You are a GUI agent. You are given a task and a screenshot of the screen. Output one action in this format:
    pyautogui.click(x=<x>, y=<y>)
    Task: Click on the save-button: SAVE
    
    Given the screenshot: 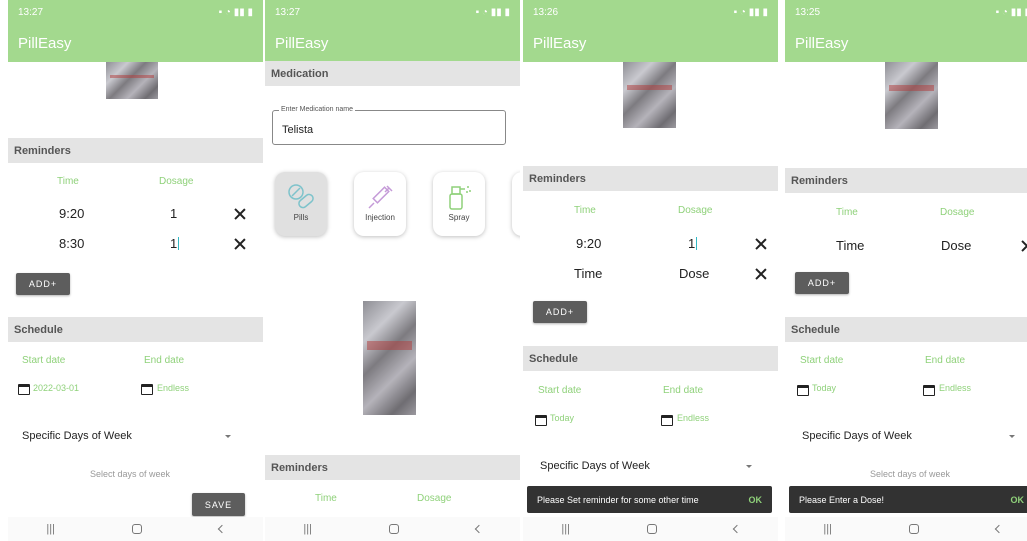 What is the action you would take?
    pyautogui.click(x=218, y=504)
    